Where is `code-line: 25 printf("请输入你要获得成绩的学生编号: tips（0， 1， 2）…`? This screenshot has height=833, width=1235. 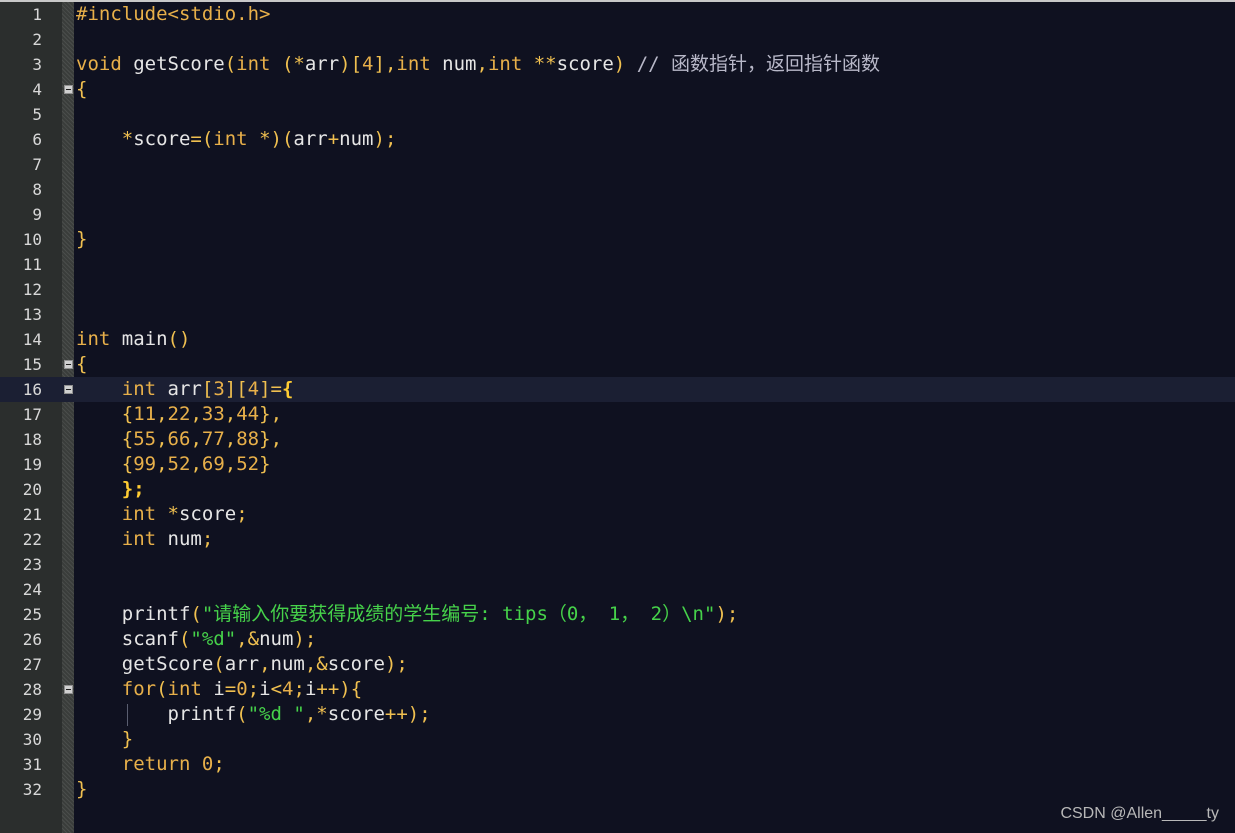 code-line: 25 printf("请输入你要获得成绩的学生编号: tips（0， 1， 2）… is located at coordinates (617, 614).